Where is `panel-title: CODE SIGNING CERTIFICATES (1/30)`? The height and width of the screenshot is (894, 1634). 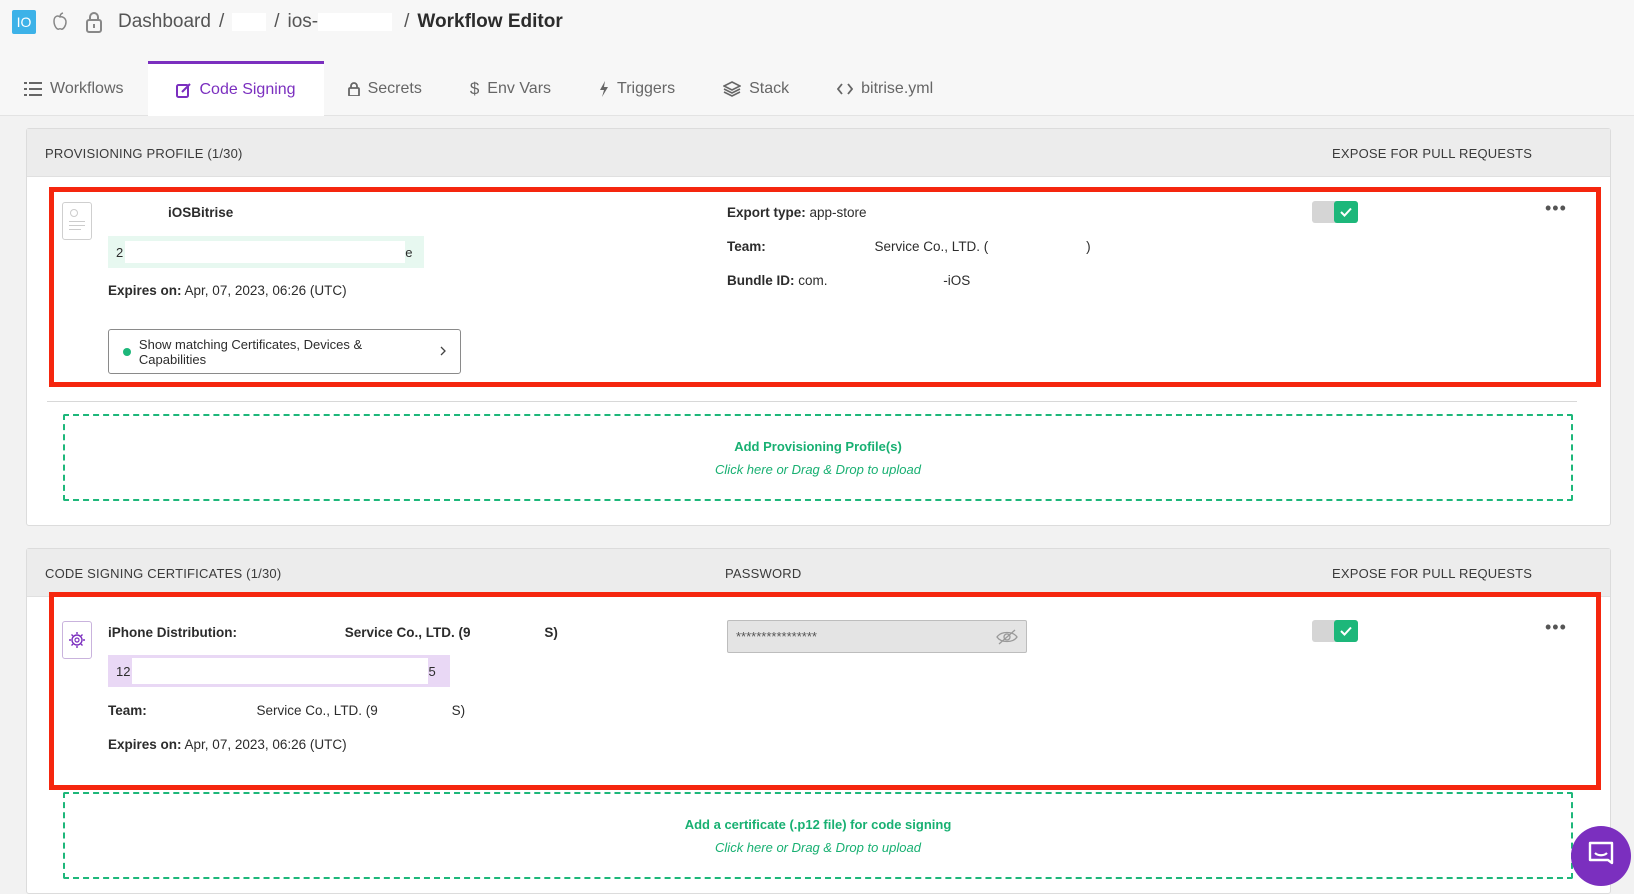
panel-title: CODE SIGNING CERTIFICATES (1/30) is located at coordinates (163, 573).